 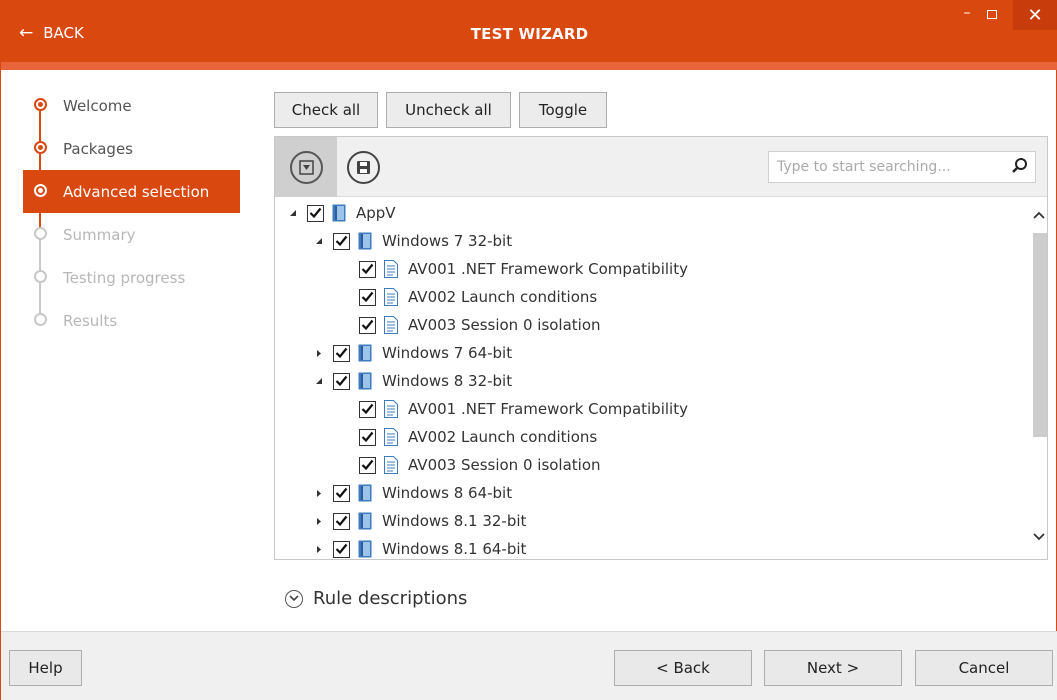 What do you see at coordinates (1039, 215) in the screenshot?
I see `scroll-up-icon` at bounding box center [1039, 215].